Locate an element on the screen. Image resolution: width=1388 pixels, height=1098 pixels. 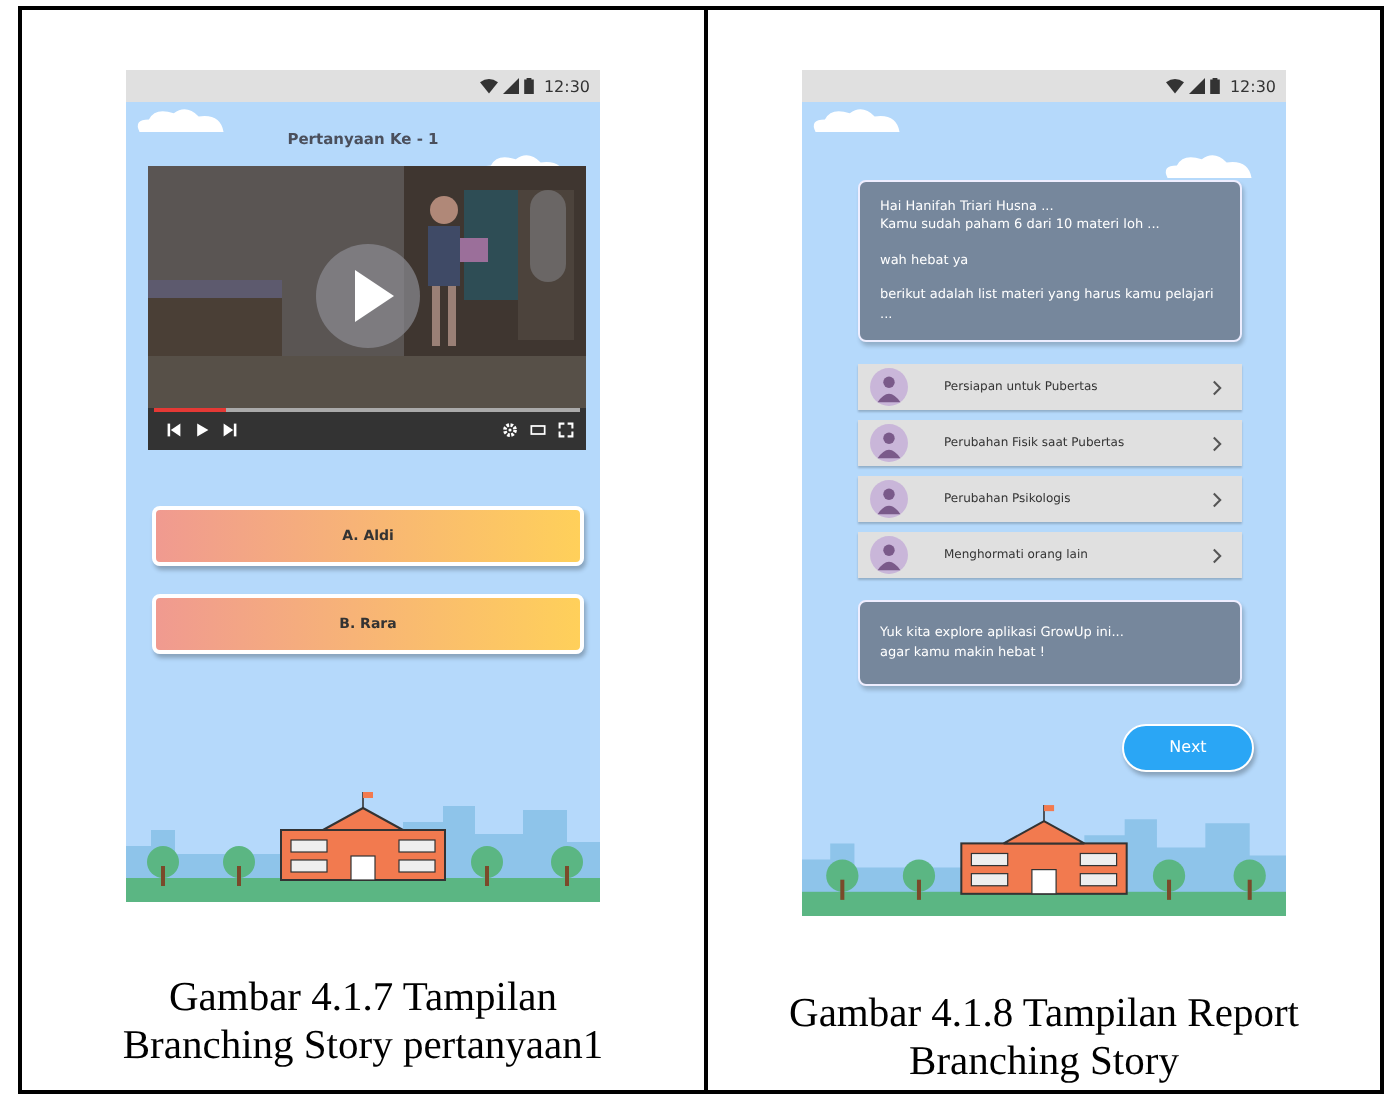
previous-icon is located at coordinates (174, 430).